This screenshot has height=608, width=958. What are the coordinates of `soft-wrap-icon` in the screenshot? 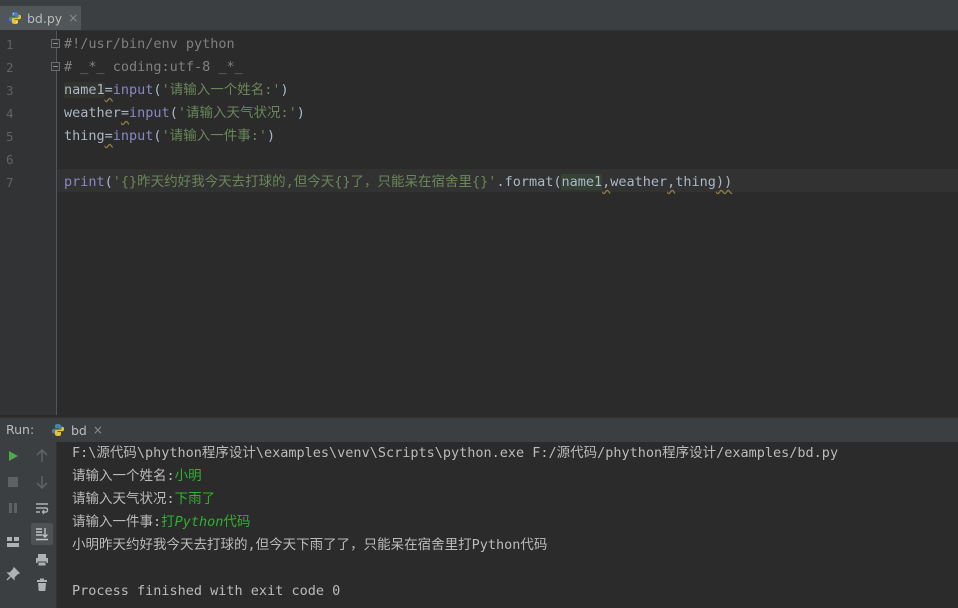 It's located at (42, 508).